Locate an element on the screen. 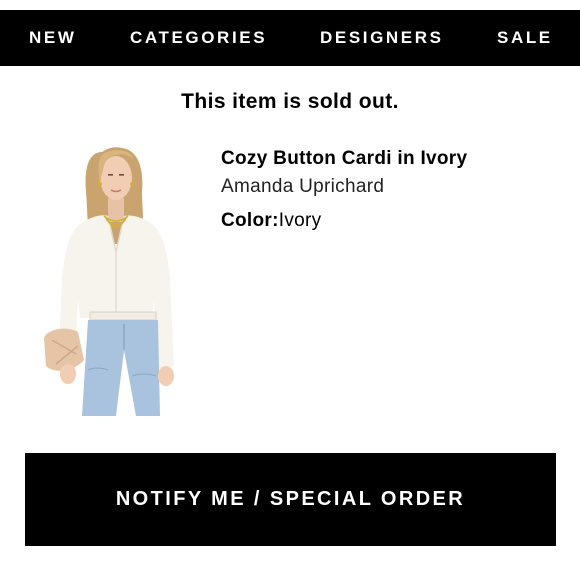 This screenshot has width=580, height=580. color-label: Color: is located at coordinates (250, 220).